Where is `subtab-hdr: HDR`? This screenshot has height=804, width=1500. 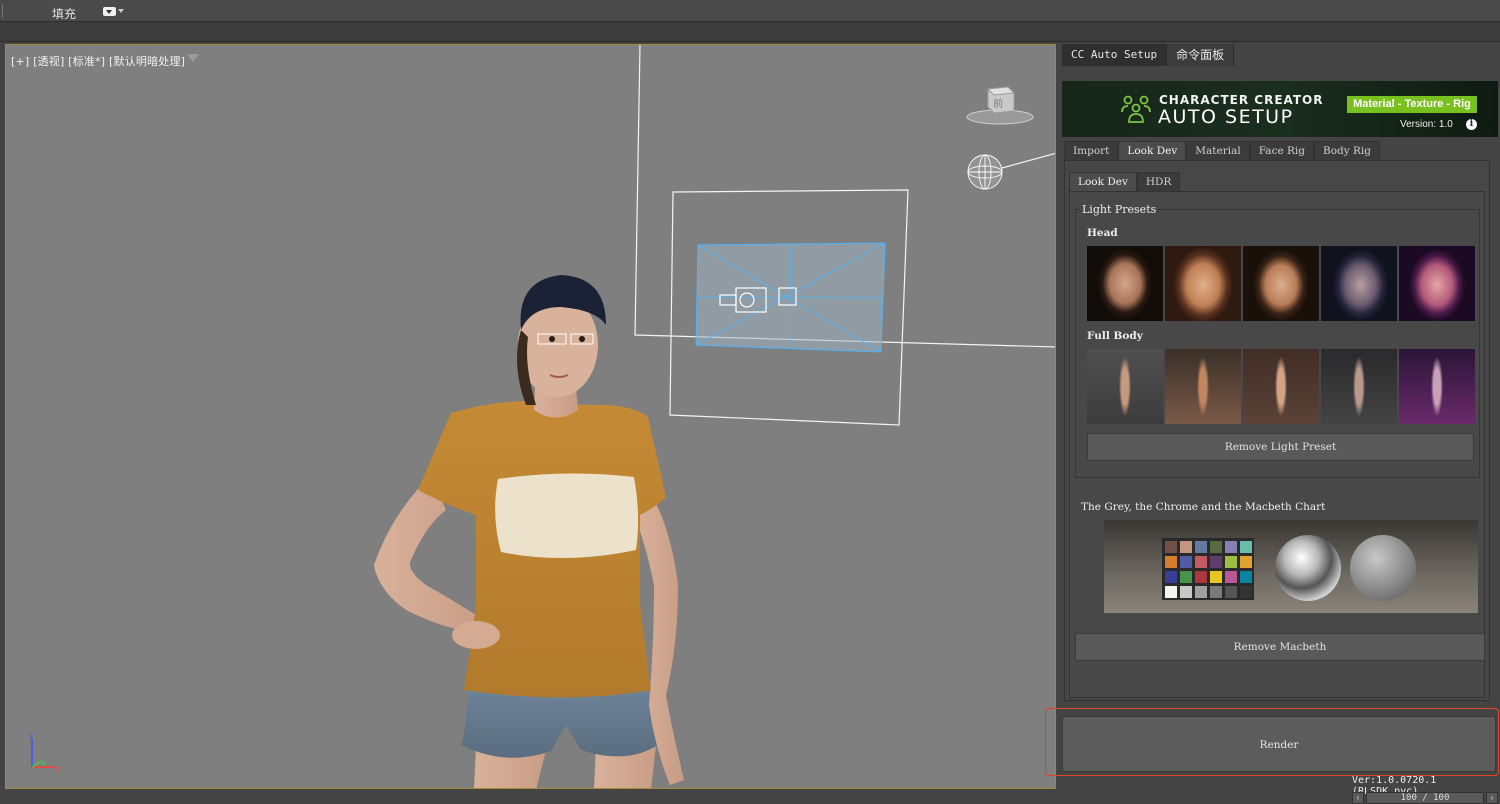
subtab-hdr: HDR is located at coordinates (1158, 181).